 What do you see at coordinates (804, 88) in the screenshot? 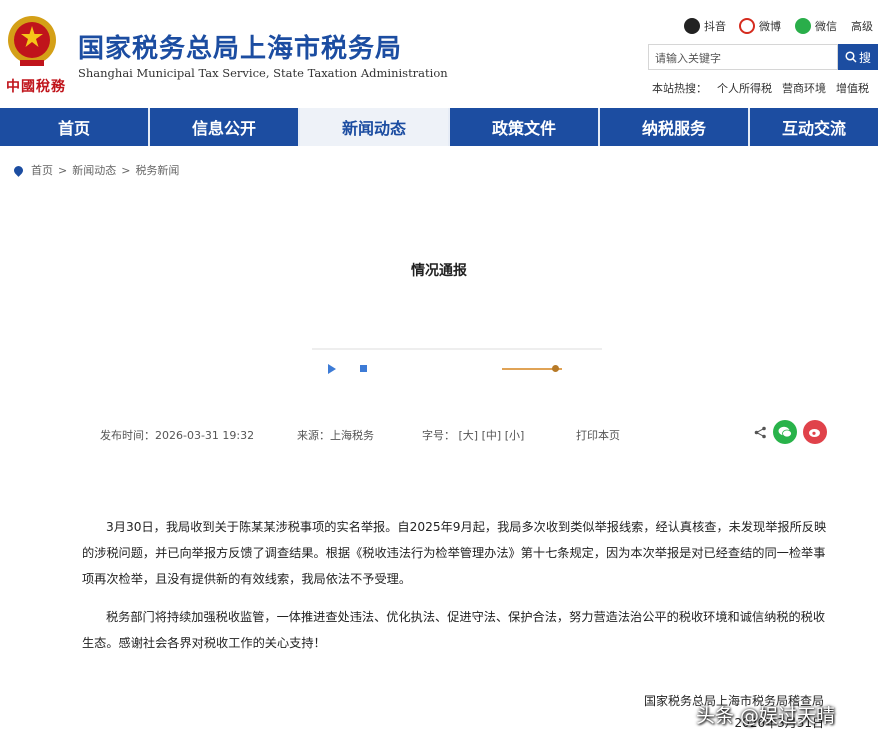
I see `hot-search-item: 营商环境` at bounding box center [804, 88].